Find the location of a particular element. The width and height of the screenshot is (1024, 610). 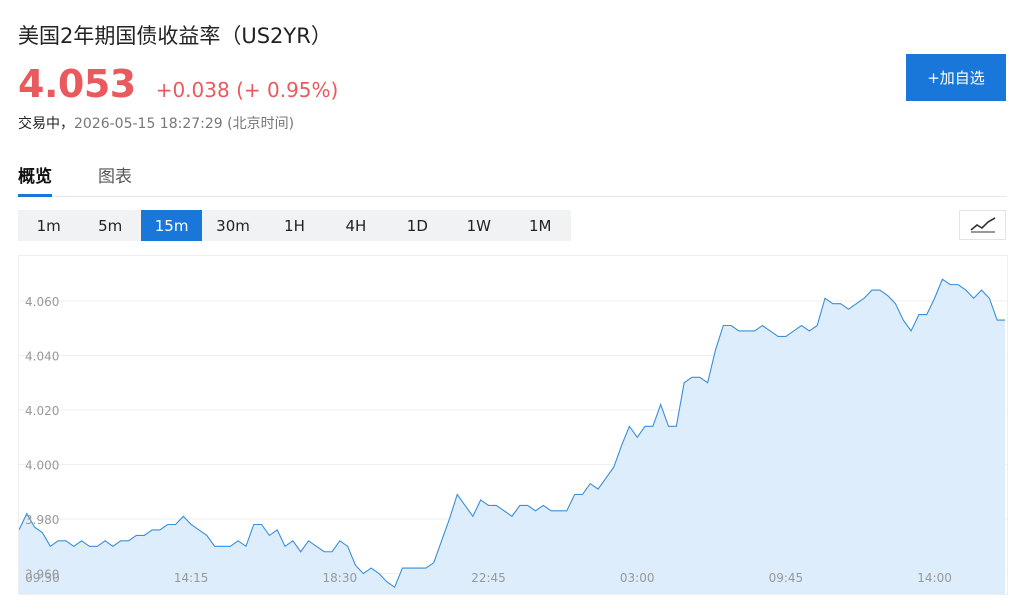

y-tick-label: 4.000 is located at coordinates (42, 466).